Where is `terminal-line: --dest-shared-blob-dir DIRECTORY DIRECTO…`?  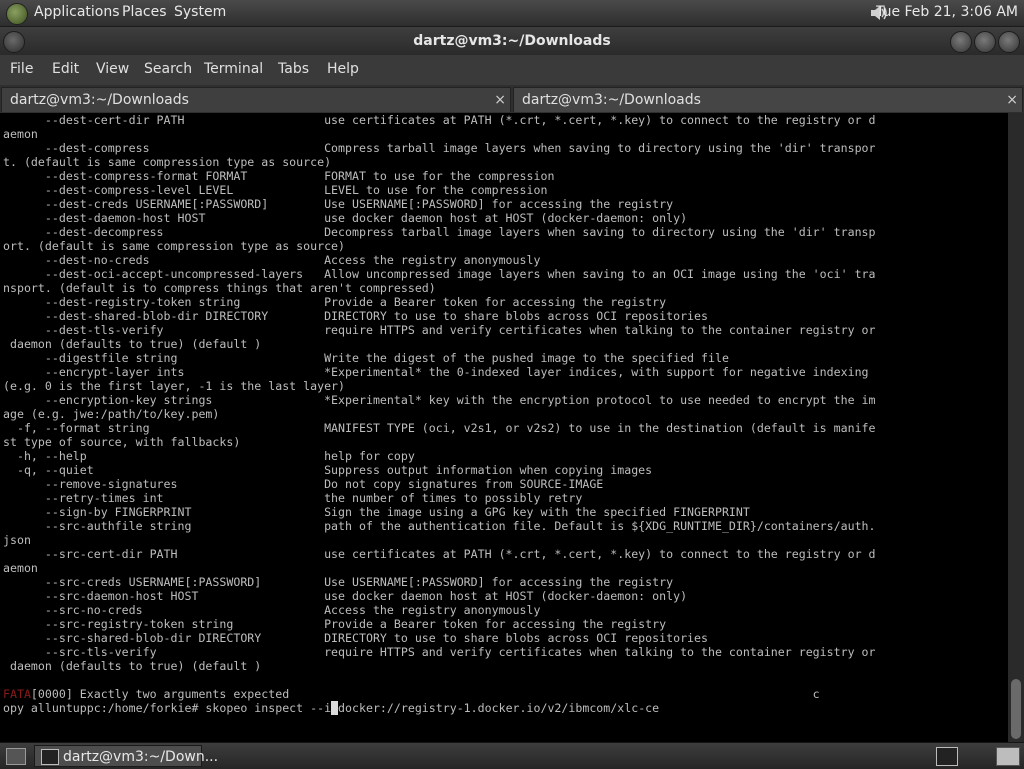
terminal-line: --dest-shared-blob-dir DIRECTORY DIRECTO… is located at coordinates (376, 316).